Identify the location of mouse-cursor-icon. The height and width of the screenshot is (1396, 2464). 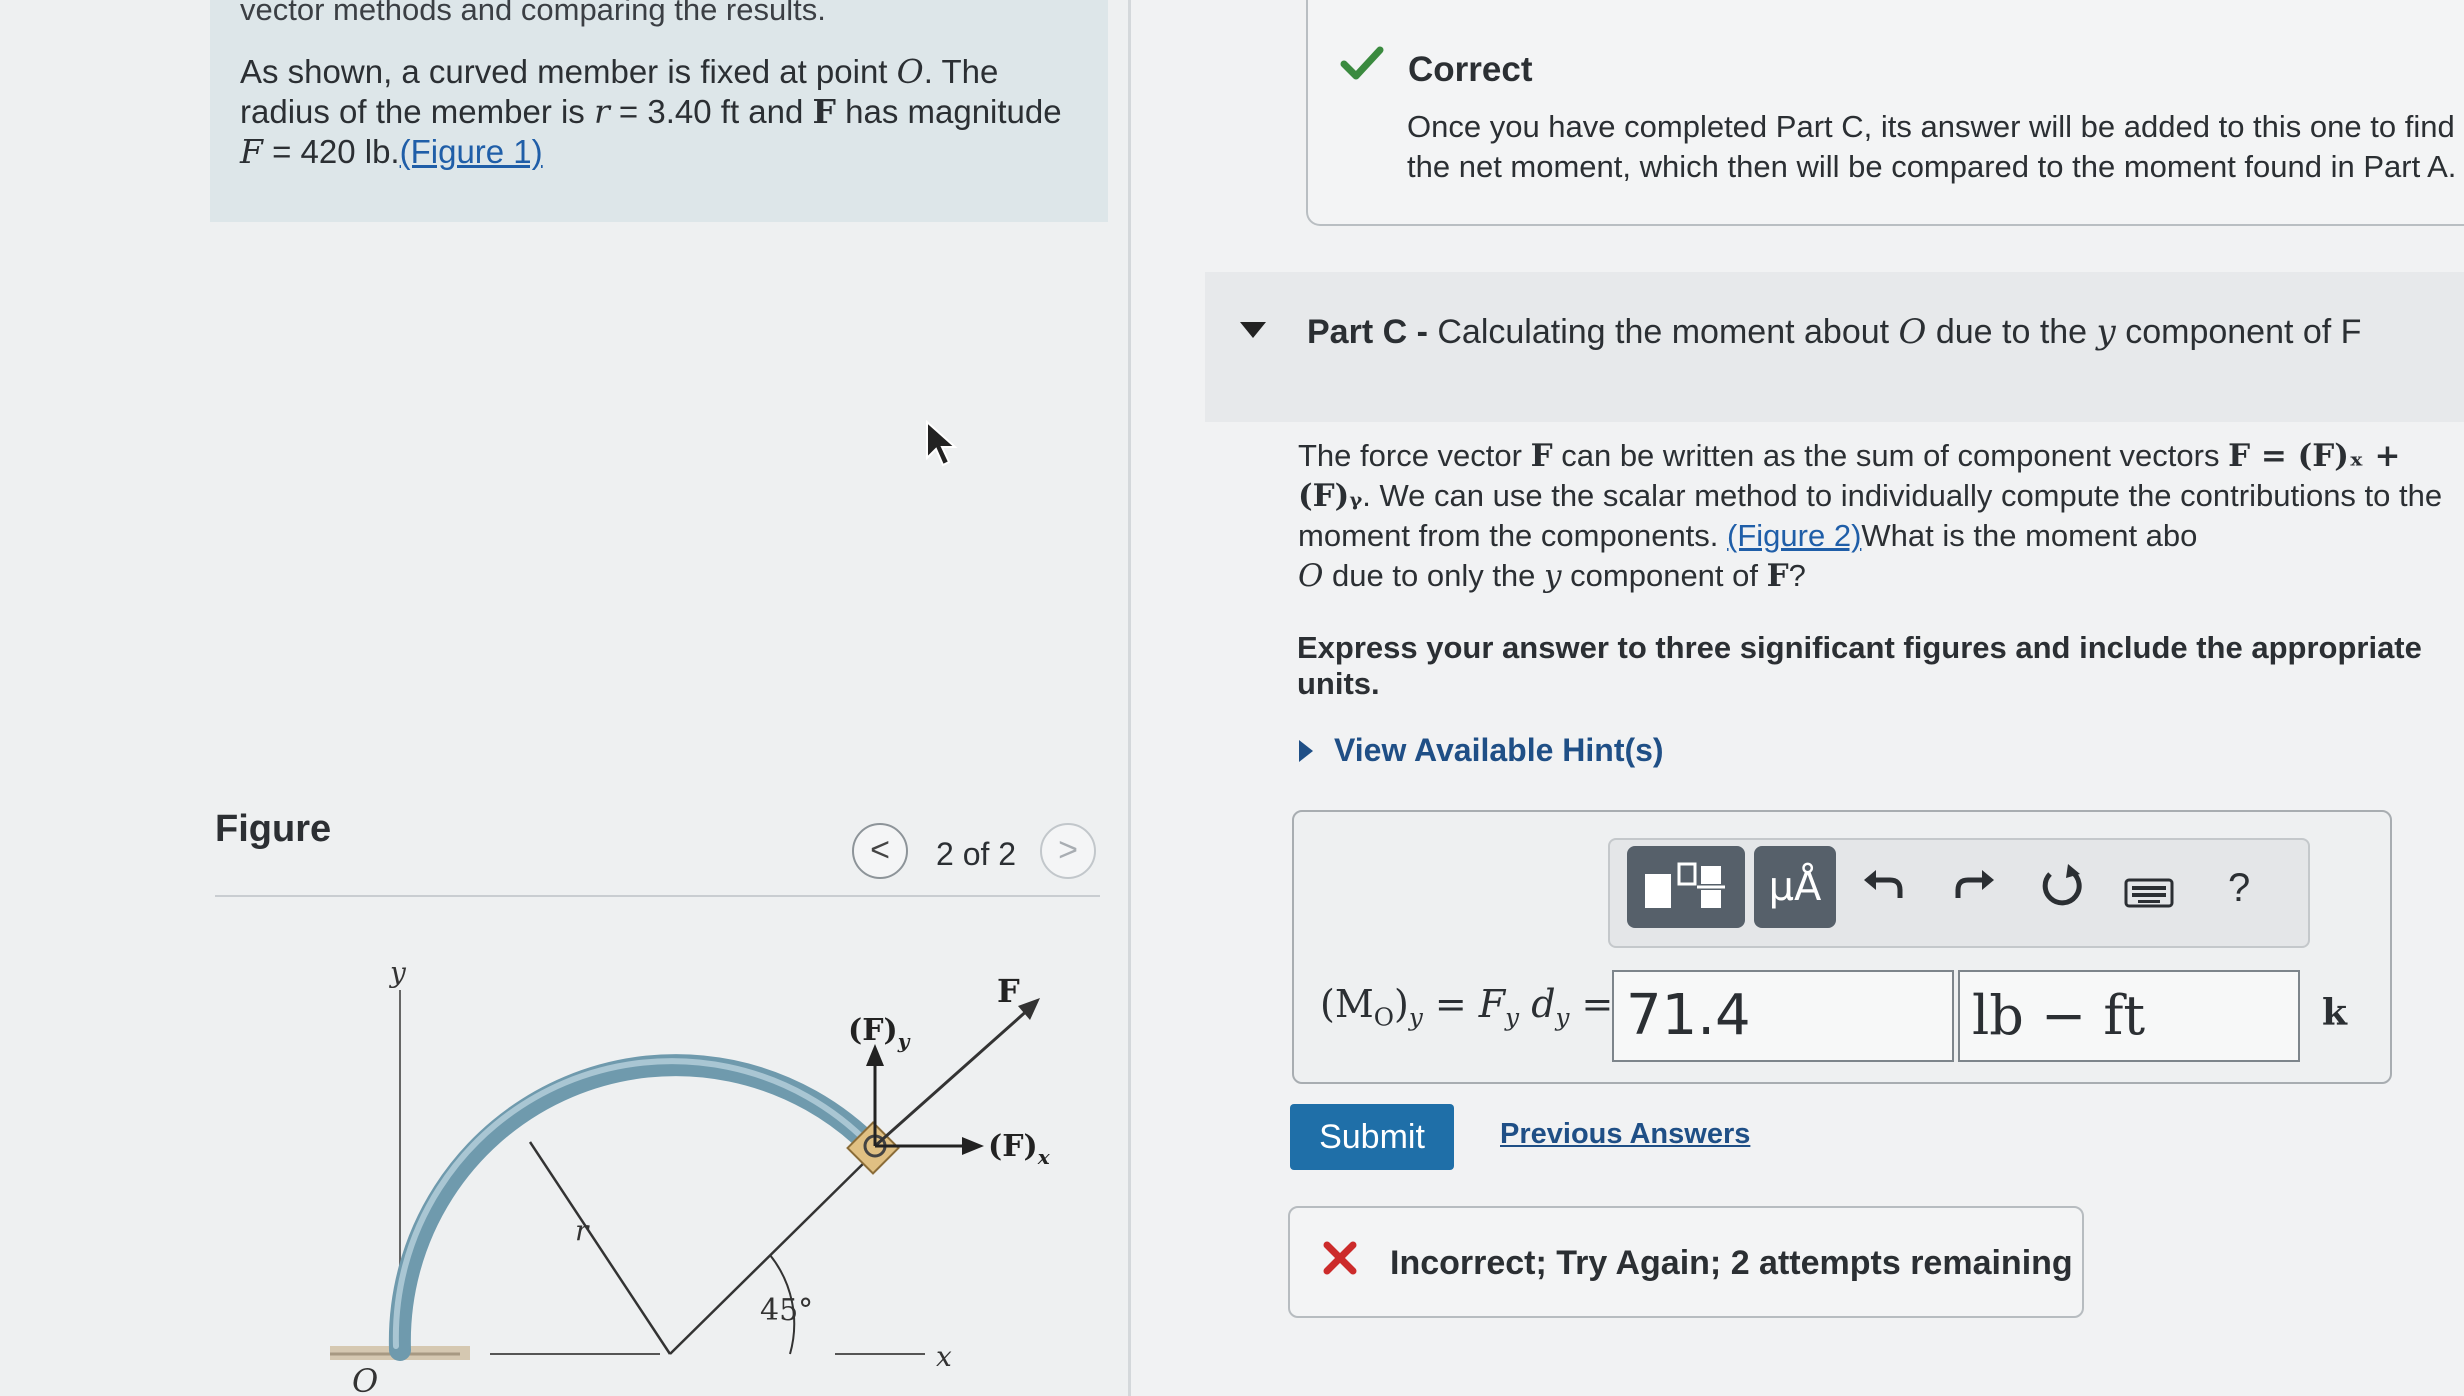
(942, 443).